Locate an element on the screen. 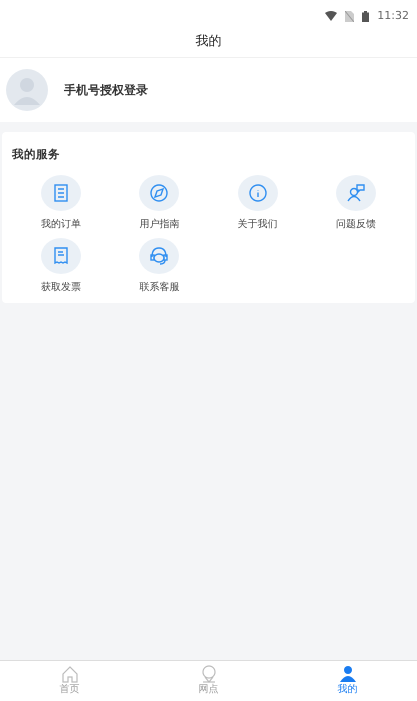  home-icon is located at coordinates (70, 674).